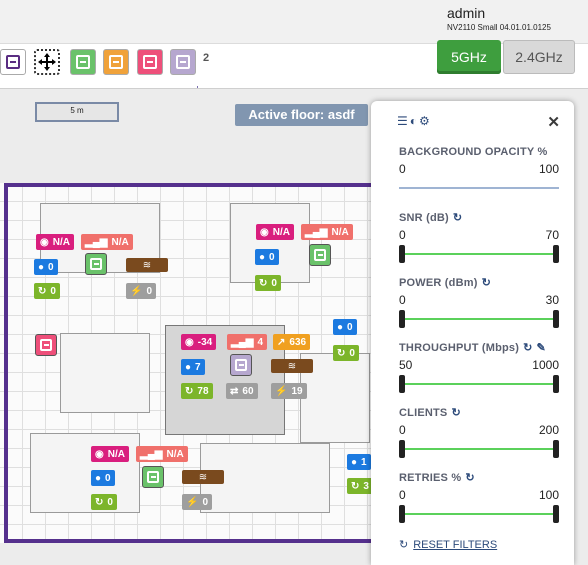  Describe the element at coordinates (479, 319) in the screenshot. I see `power-range-slider` at that location.